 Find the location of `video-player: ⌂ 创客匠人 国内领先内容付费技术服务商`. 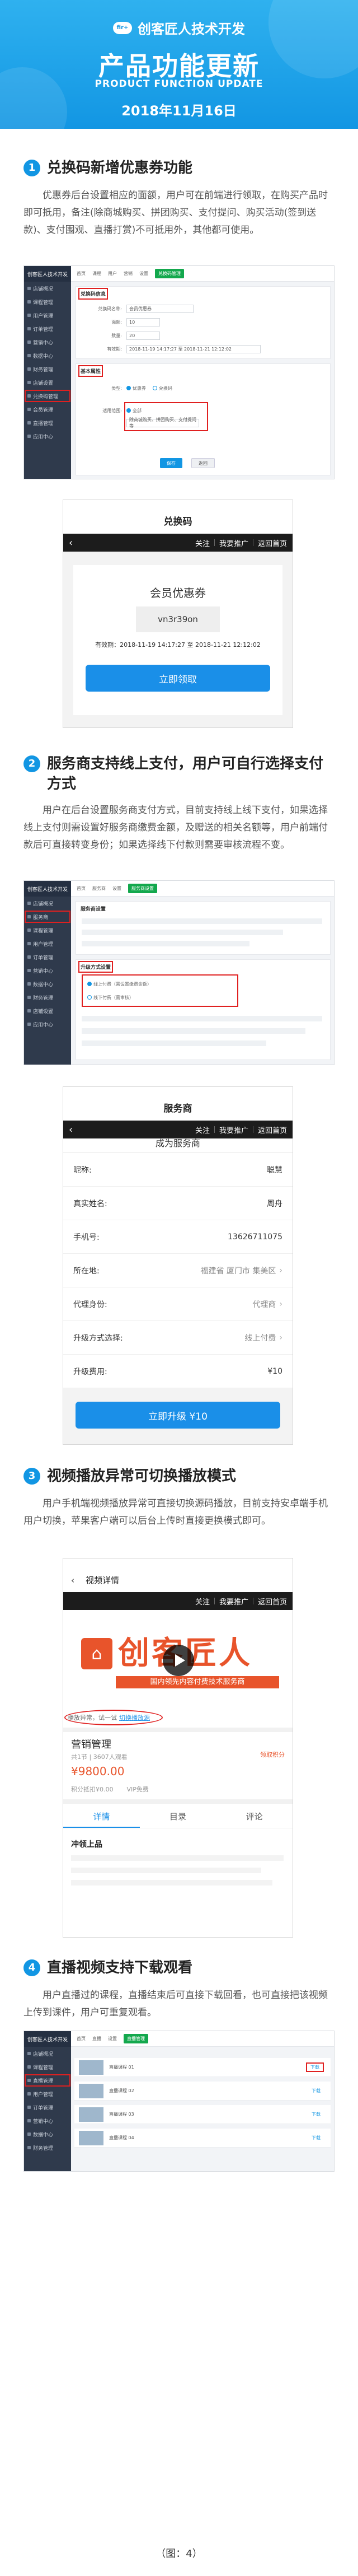

video-player: ⌂ 创客匠人 国内领先内容付费技术服务商 is located at coordinates (178, 1660).